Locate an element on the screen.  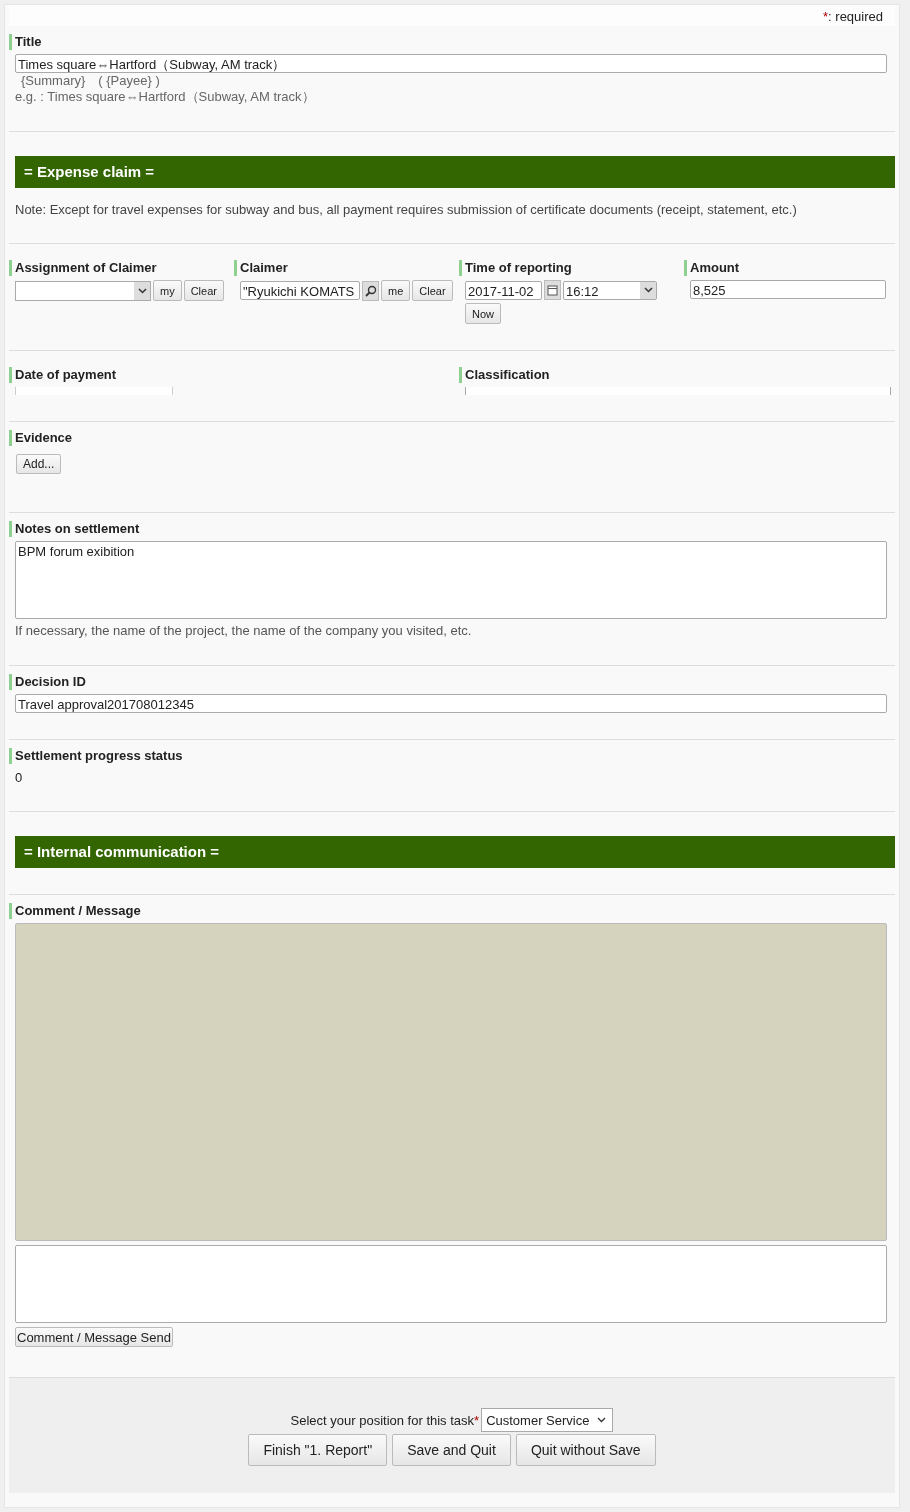
required-mark: * is located at coordinates (477, 1420).